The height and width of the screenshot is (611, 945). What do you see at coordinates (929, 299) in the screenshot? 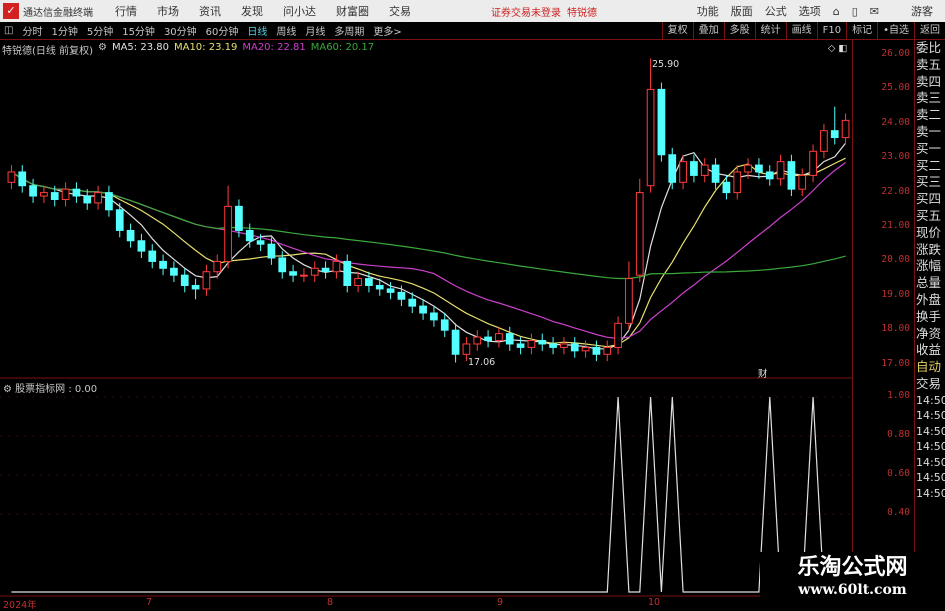
I see `quote-field-label: 外盘` at bounding box center [929, 299].